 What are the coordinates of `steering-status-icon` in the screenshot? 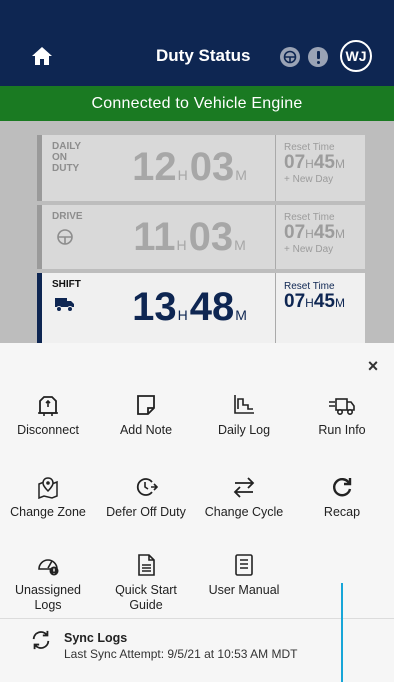 It's located at (290, 57).